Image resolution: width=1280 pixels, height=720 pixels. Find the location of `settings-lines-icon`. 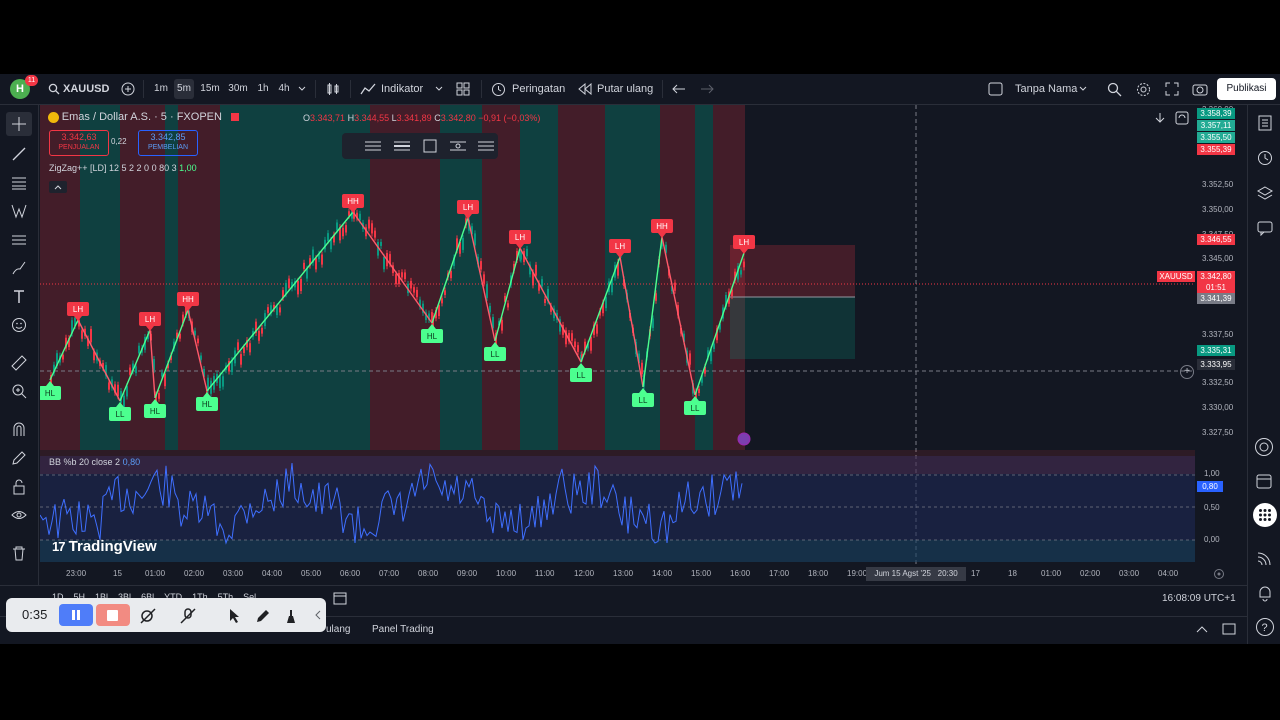

settings-lines-icon is located at coordinates (458, 146).